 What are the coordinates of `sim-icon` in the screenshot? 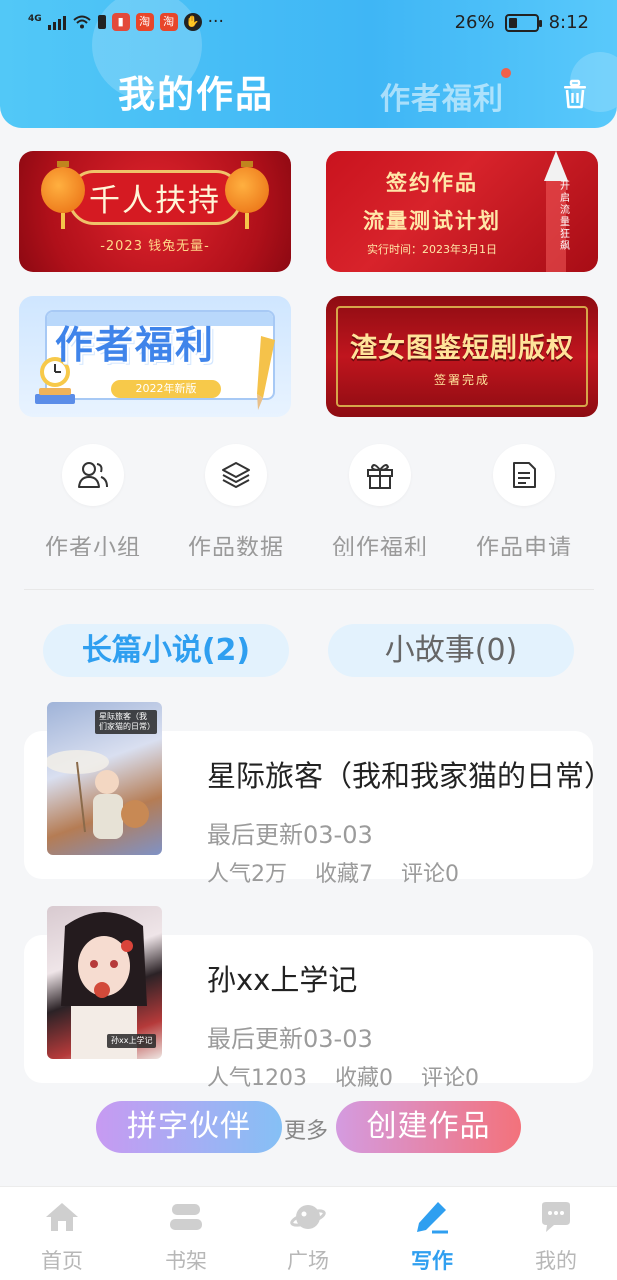 It's located at (101, 22).